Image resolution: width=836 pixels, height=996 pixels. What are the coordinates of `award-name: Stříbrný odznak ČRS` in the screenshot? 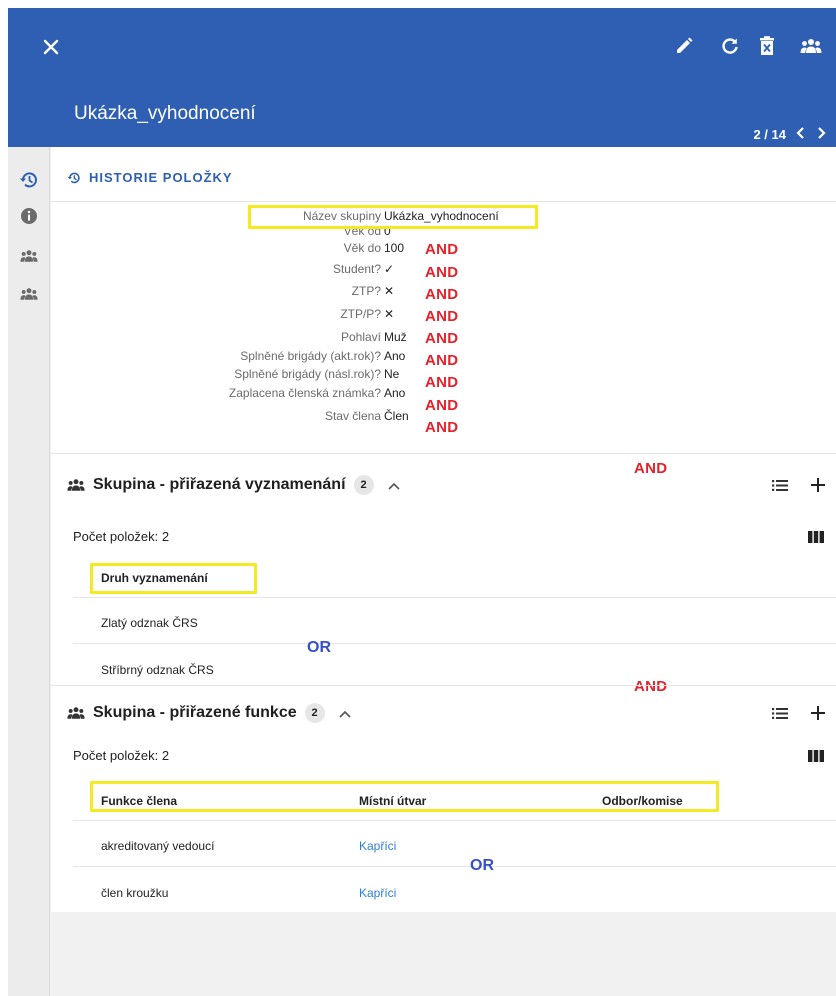 It's located at (157, 670).